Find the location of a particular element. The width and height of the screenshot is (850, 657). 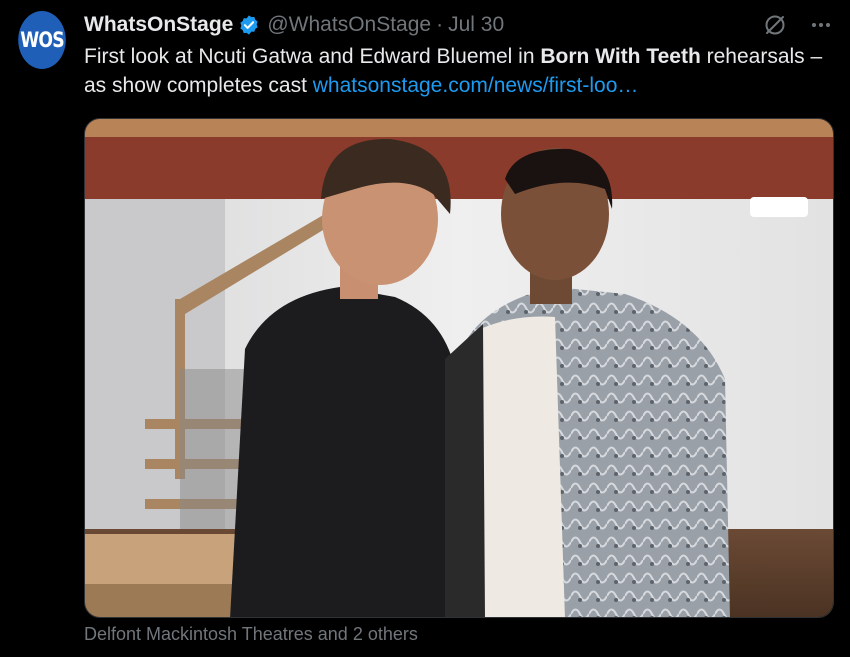

slashed-circle-icon is located at coordinates (775, 25).